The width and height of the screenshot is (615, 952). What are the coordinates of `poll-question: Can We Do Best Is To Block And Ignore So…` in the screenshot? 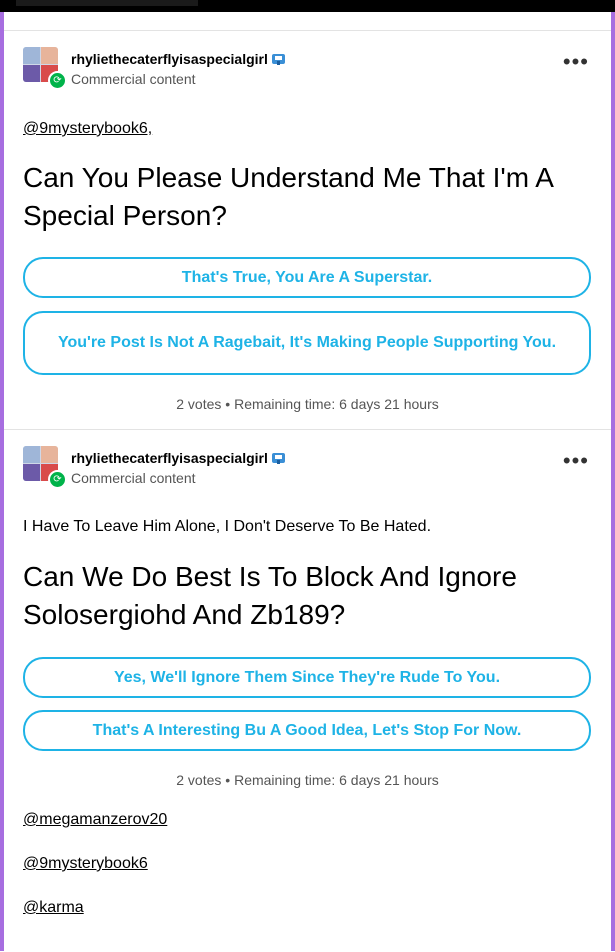 It's located at (270, 595).